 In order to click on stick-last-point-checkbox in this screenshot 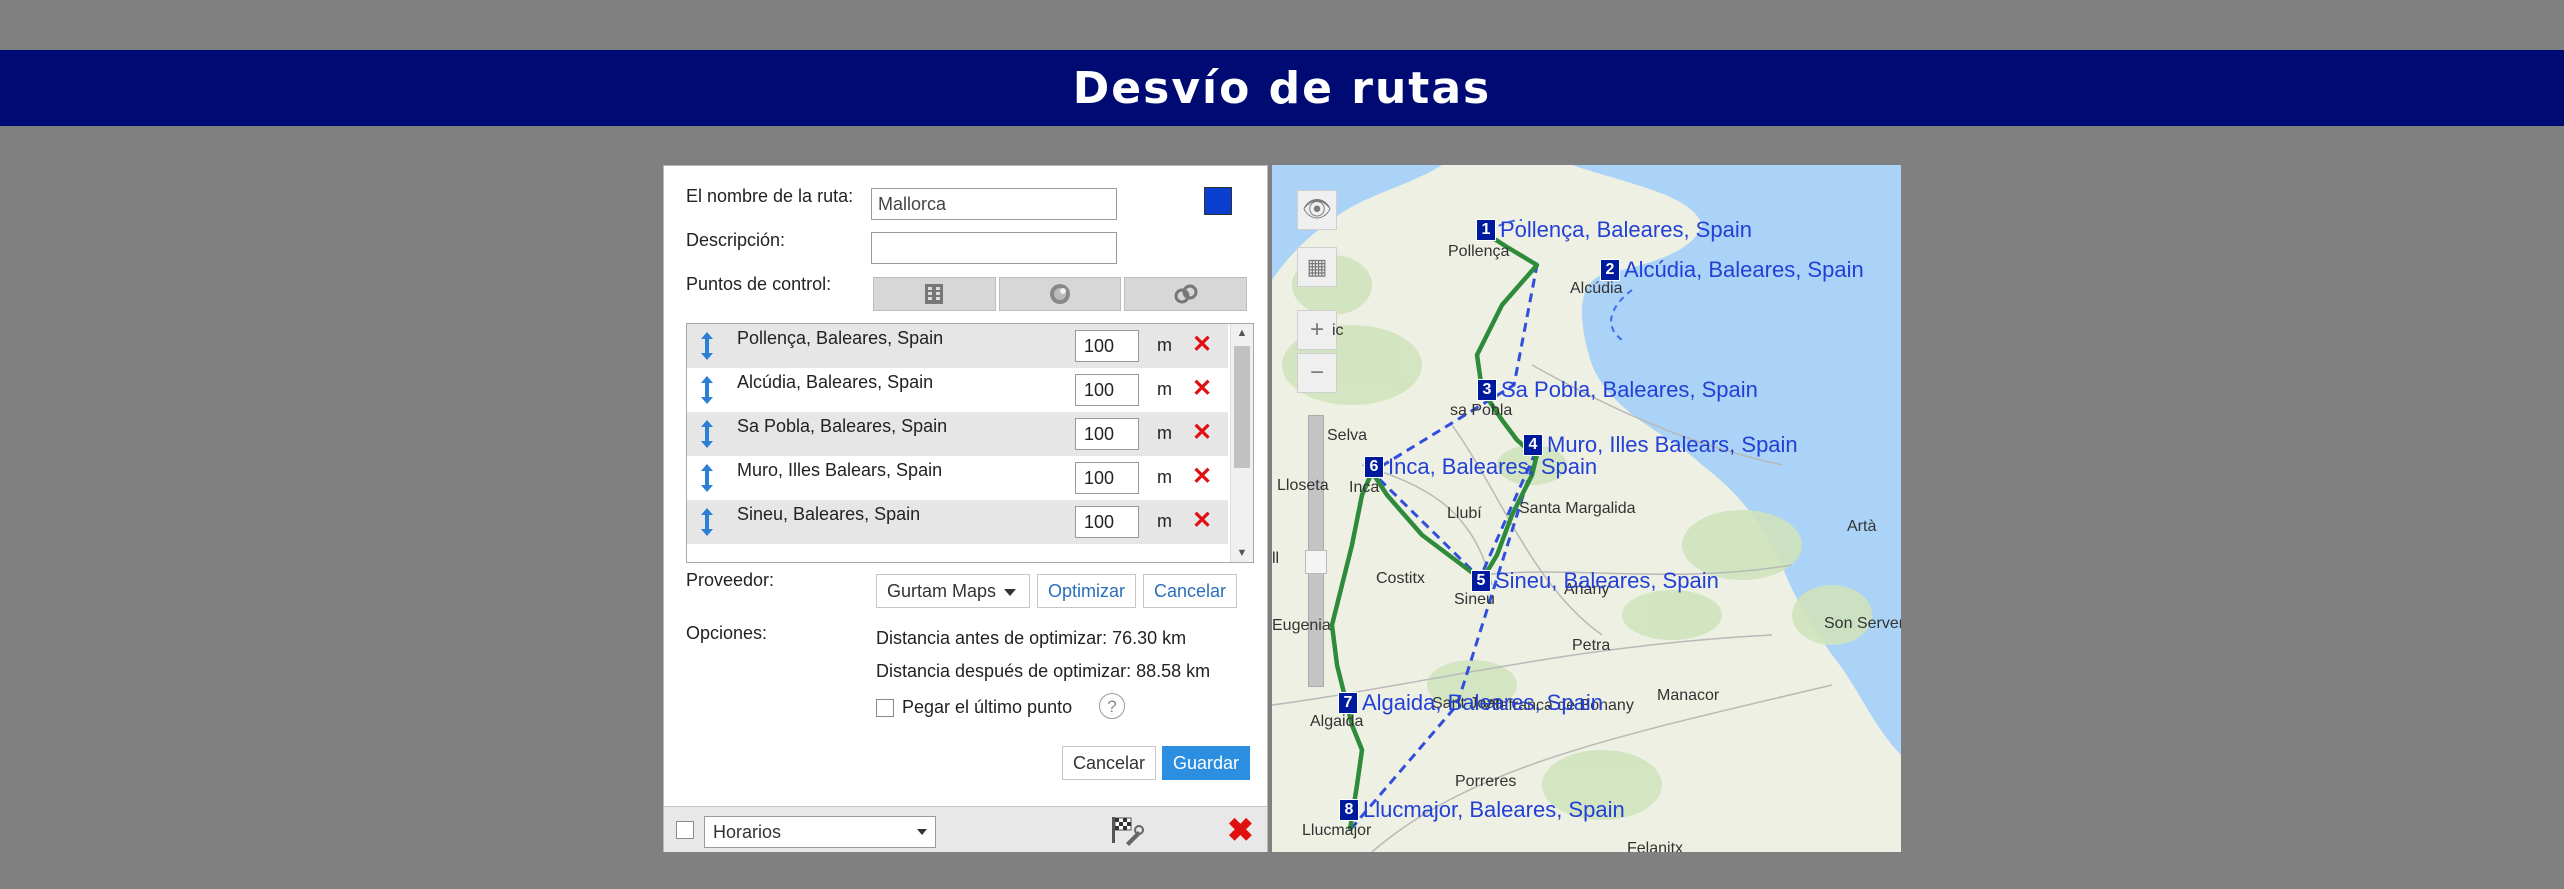, I will do `click(885, 708)`.